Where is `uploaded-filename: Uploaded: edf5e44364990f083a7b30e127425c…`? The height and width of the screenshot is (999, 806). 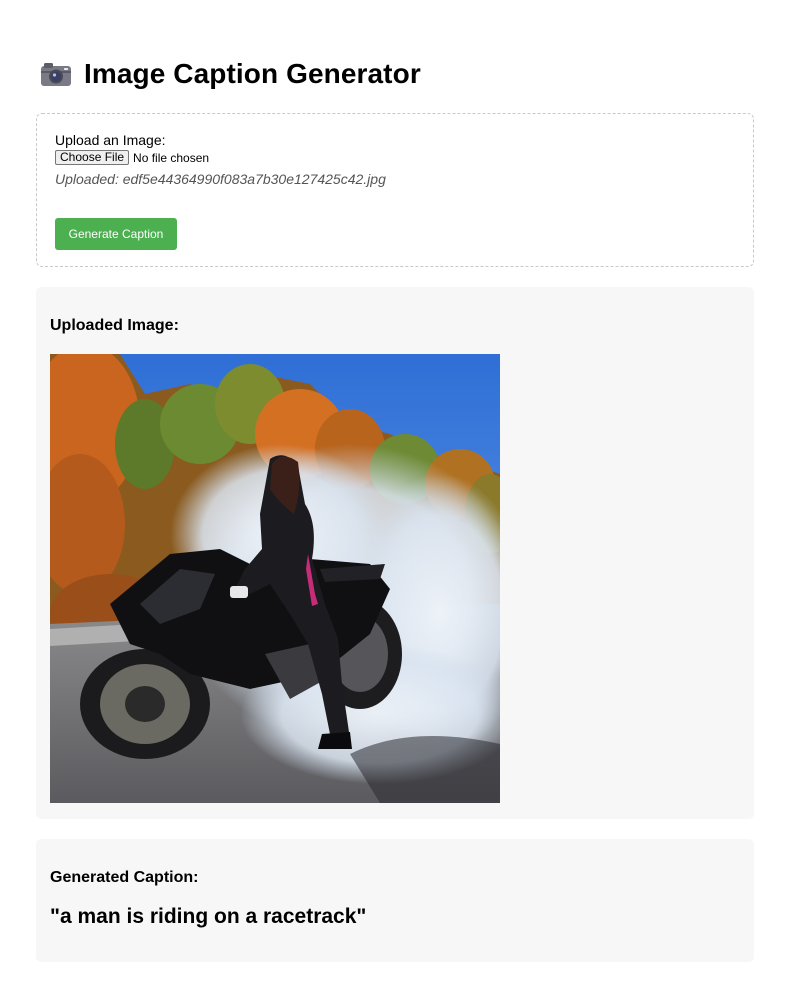
uploaded-filename: Uploaded: edf5e44364990f083a7b30e127425c… is located at coordinates (220, 179).